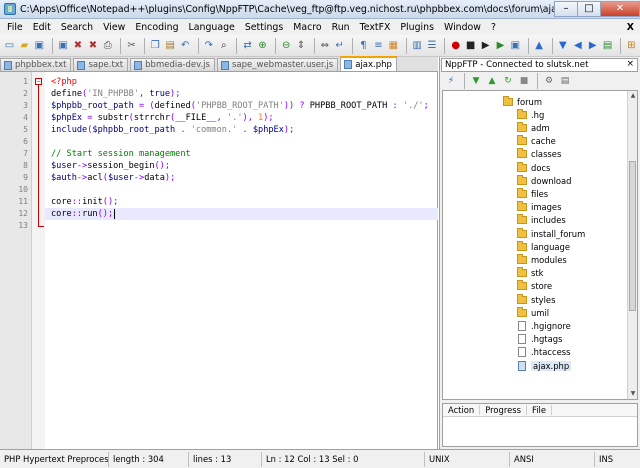 Image resolution: width=640 pixels, height=468 pixels. What do you see at coordinates (539, 410) in the screenshot?
I see `queue-col-file: File` at bounding box center [539, 410].